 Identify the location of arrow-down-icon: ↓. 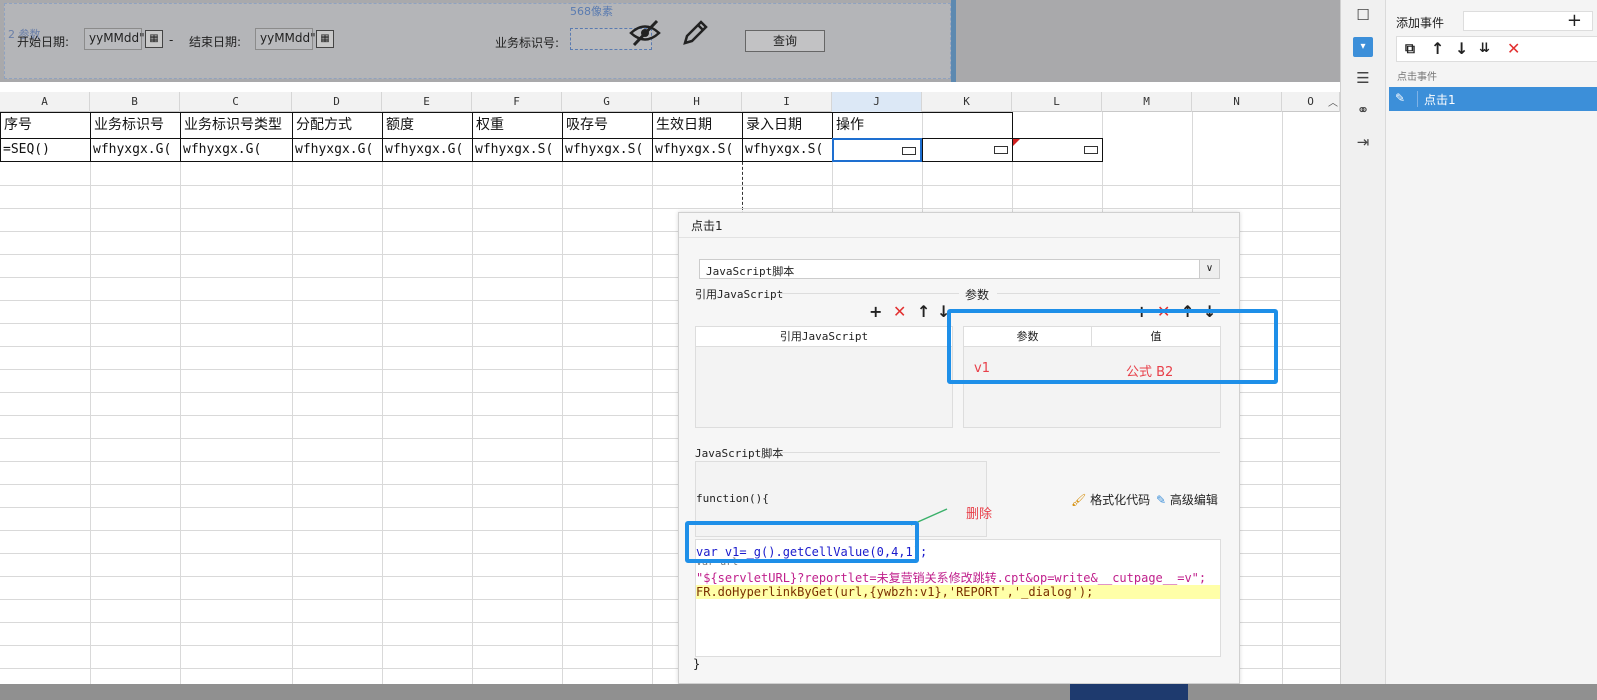
(1461, 49).